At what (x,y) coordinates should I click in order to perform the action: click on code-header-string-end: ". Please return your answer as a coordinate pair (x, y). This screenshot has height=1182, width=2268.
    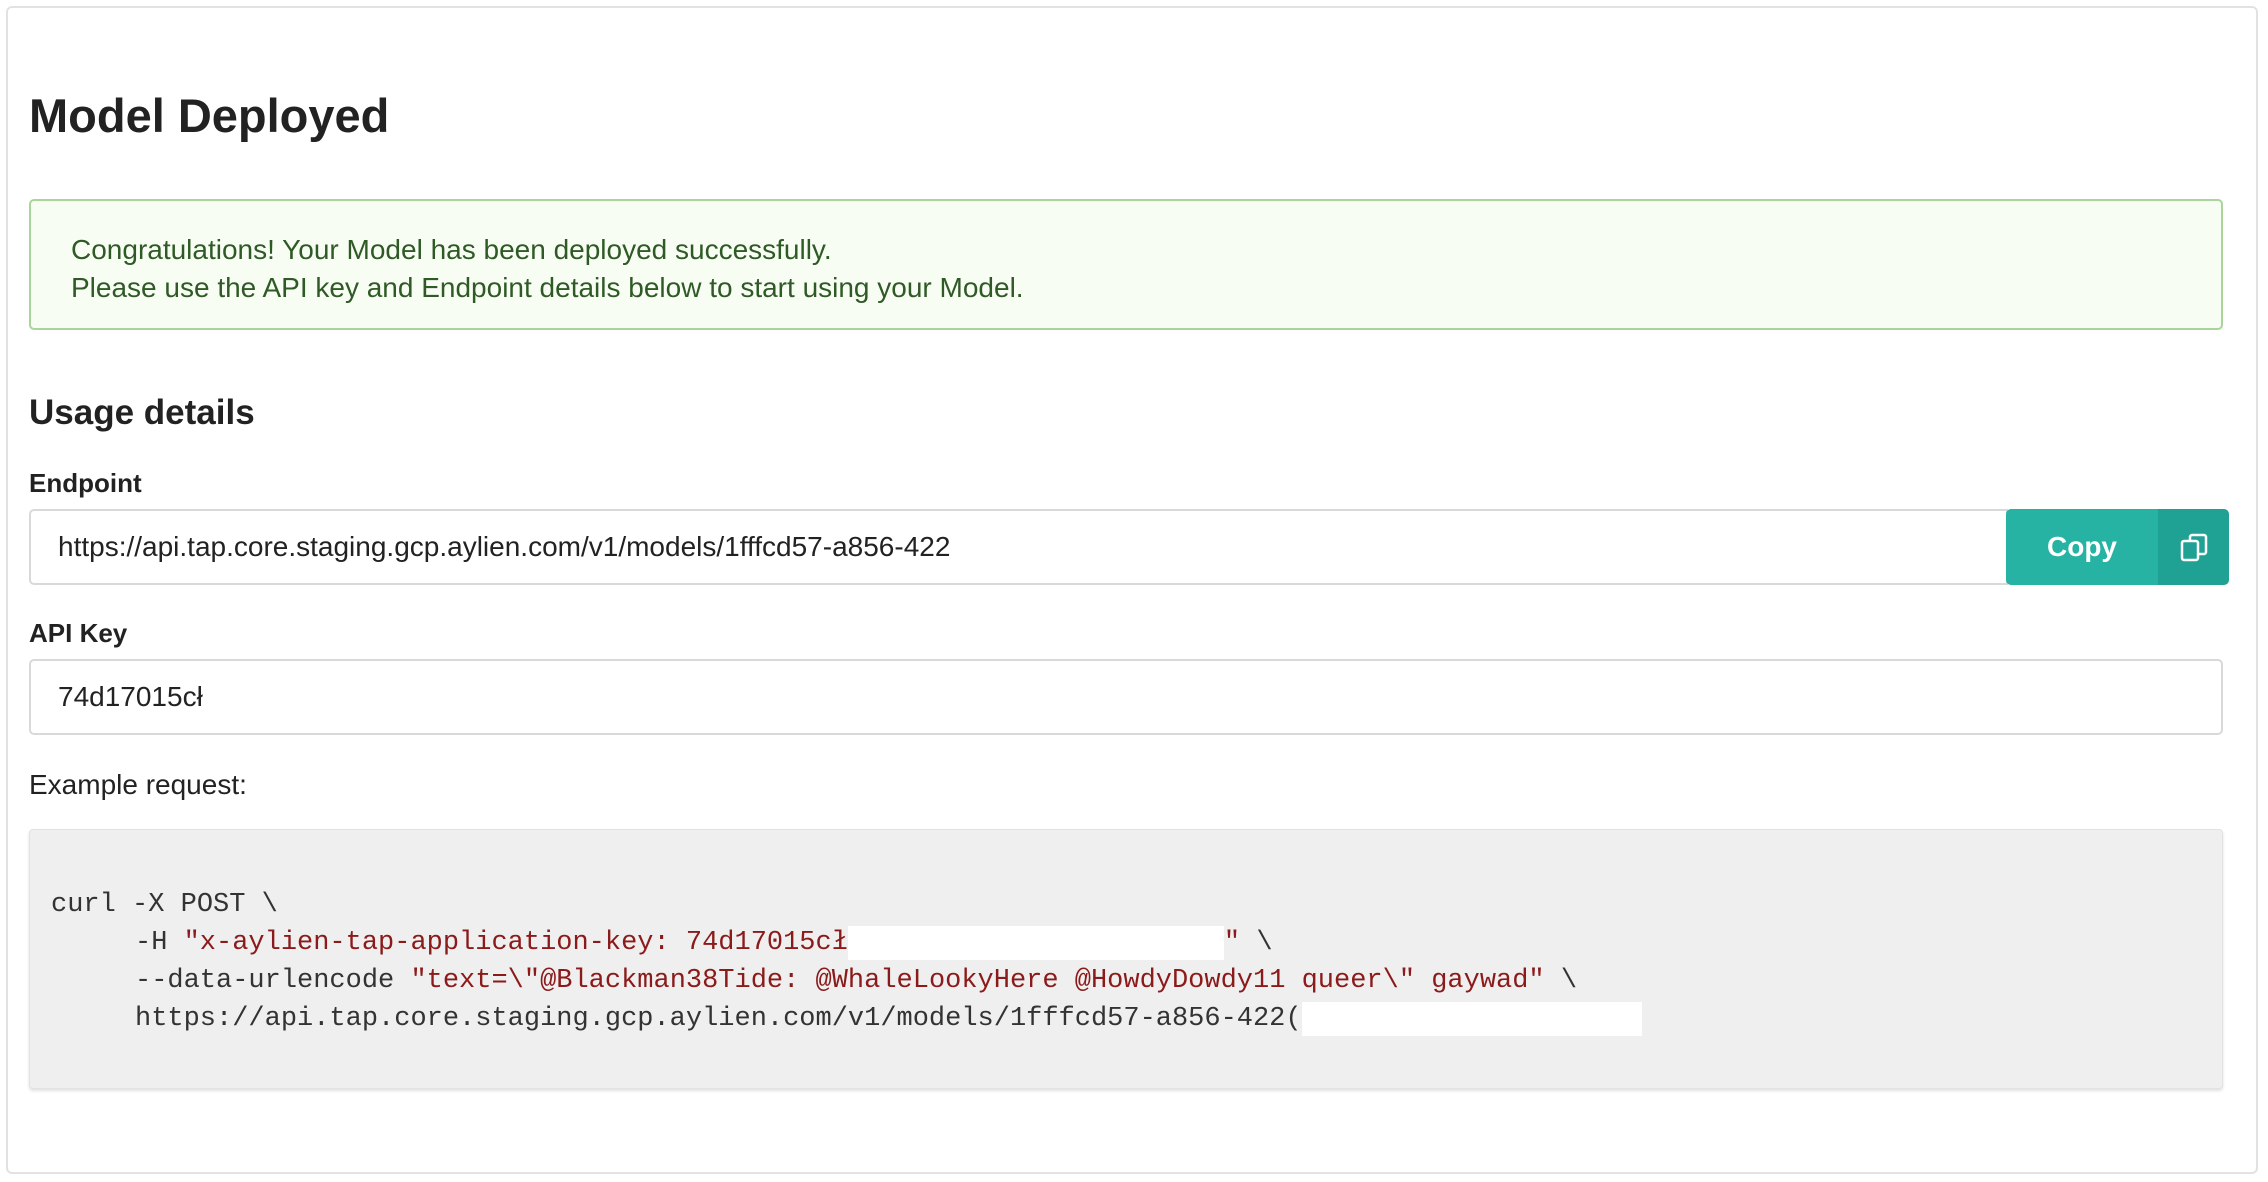
    Looking at the image, I should click on (1232, 943).